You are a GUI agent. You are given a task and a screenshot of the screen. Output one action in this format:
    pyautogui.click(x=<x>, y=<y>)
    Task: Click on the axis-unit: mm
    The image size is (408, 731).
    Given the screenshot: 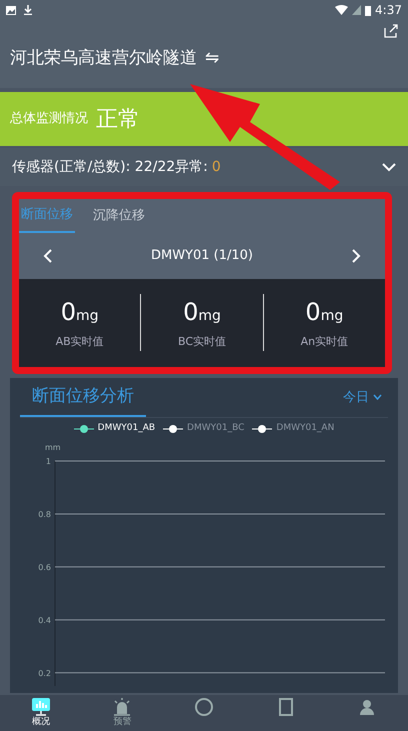 What is the action you would take?
    pyautogui.click(x=53, y=447)
    